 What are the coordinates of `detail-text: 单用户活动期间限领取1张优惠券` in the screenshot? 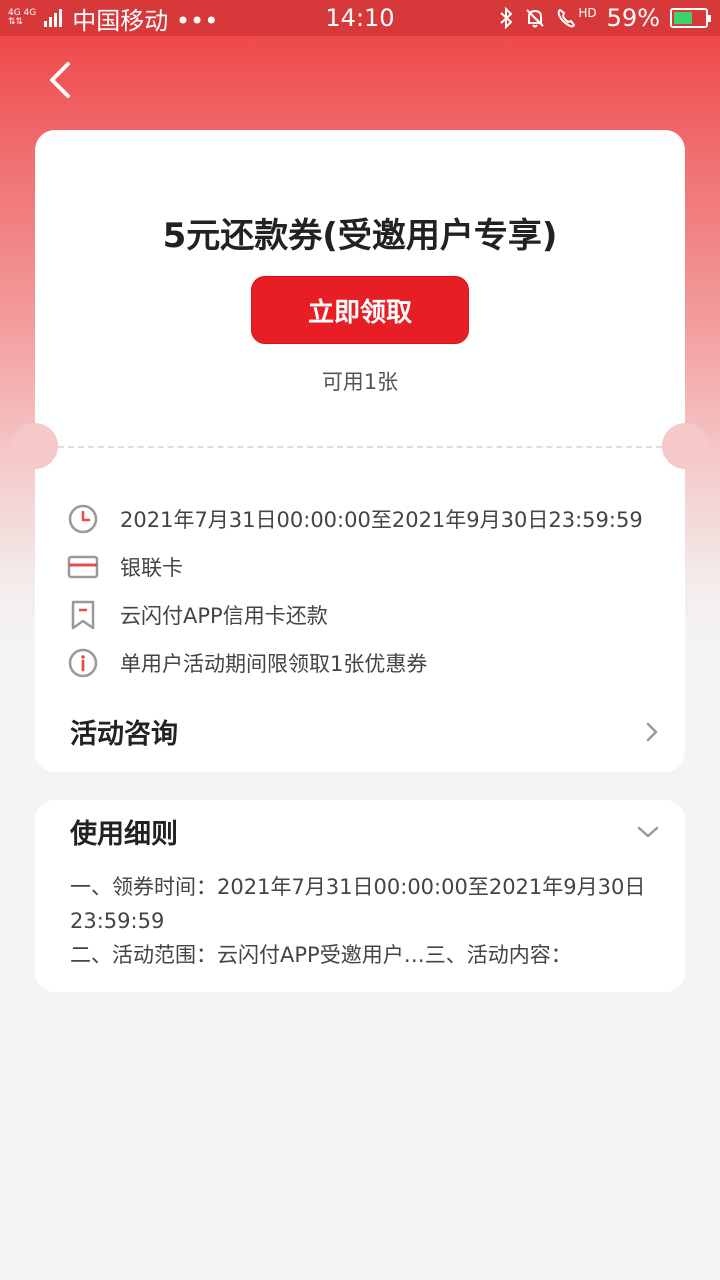 It's located at (274, 664).